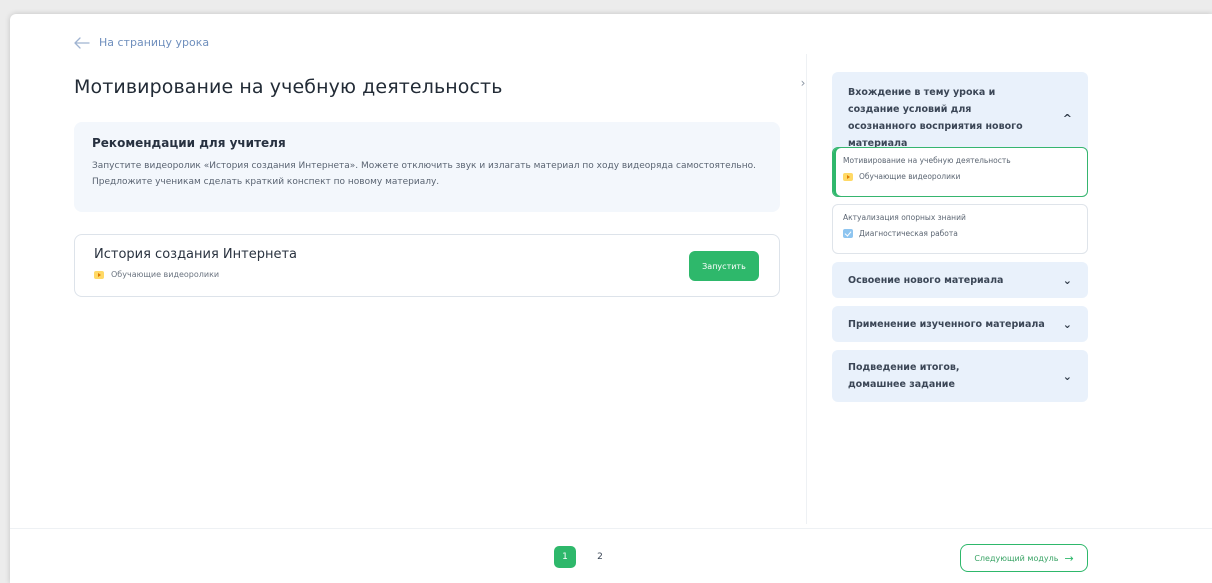 Image resolution: width=1212 pixels, height=583 pixels. What do you see at coordinates (1016, 558) in the screenshot?
I see `next-module-label: Следующий модуль` at bounding box center [1016, 558].